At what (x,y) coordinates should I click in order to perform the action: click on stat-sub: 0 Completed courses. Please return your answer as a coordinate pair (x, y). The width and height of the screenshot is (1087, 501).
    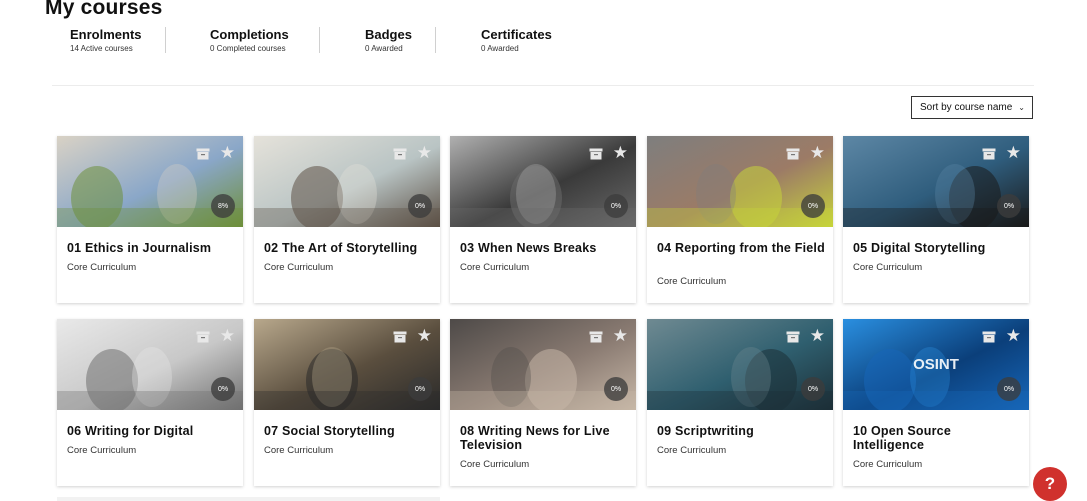
    Looking at the image, I should click on (248, 48).